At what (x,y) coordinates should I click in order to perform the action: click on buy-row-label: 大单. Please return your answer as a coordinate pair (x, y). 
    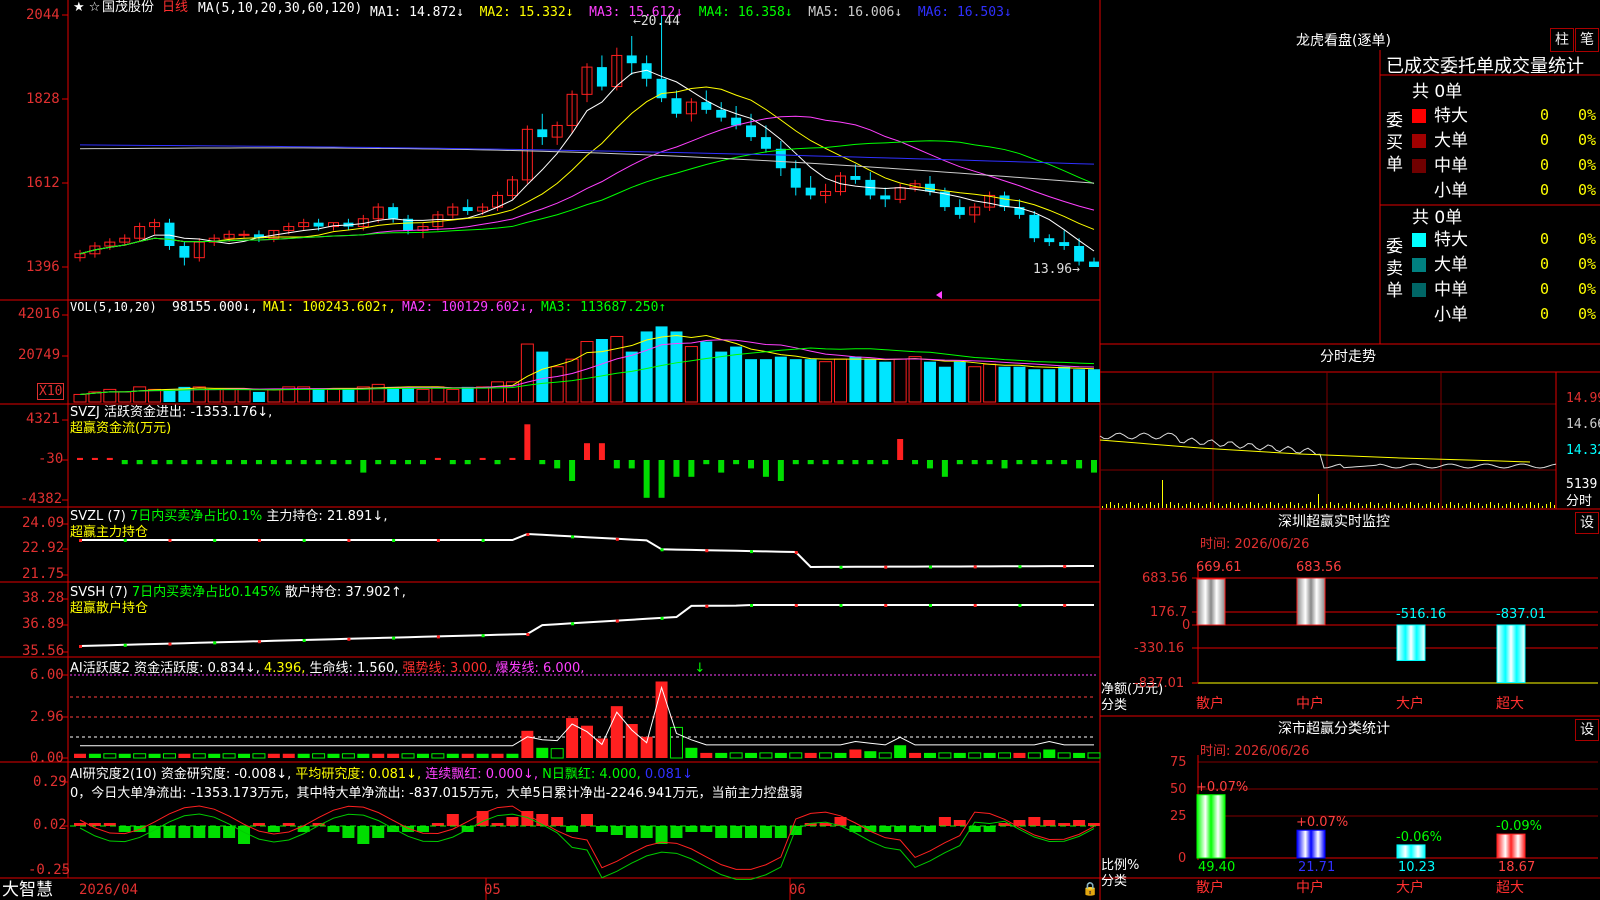
    Looking at the image, I should click on (1451, 141).